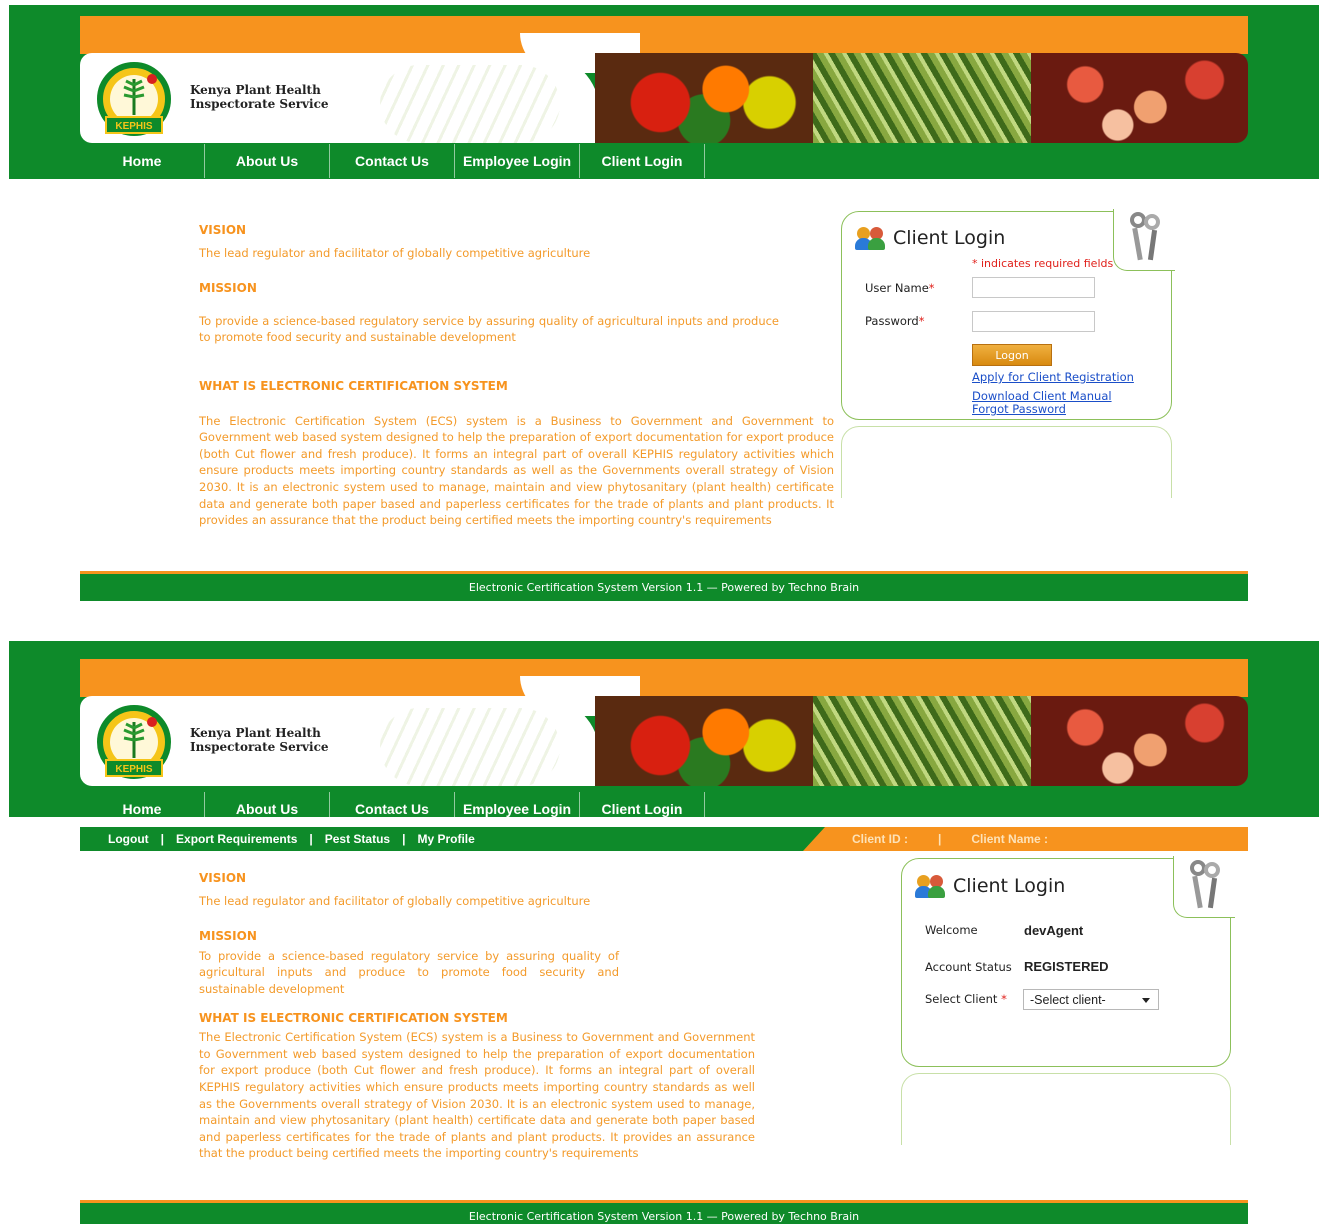 The image size is (1322, 1224). I want to click on forgot-password-link: Forgot Password, so click(1019, 409).